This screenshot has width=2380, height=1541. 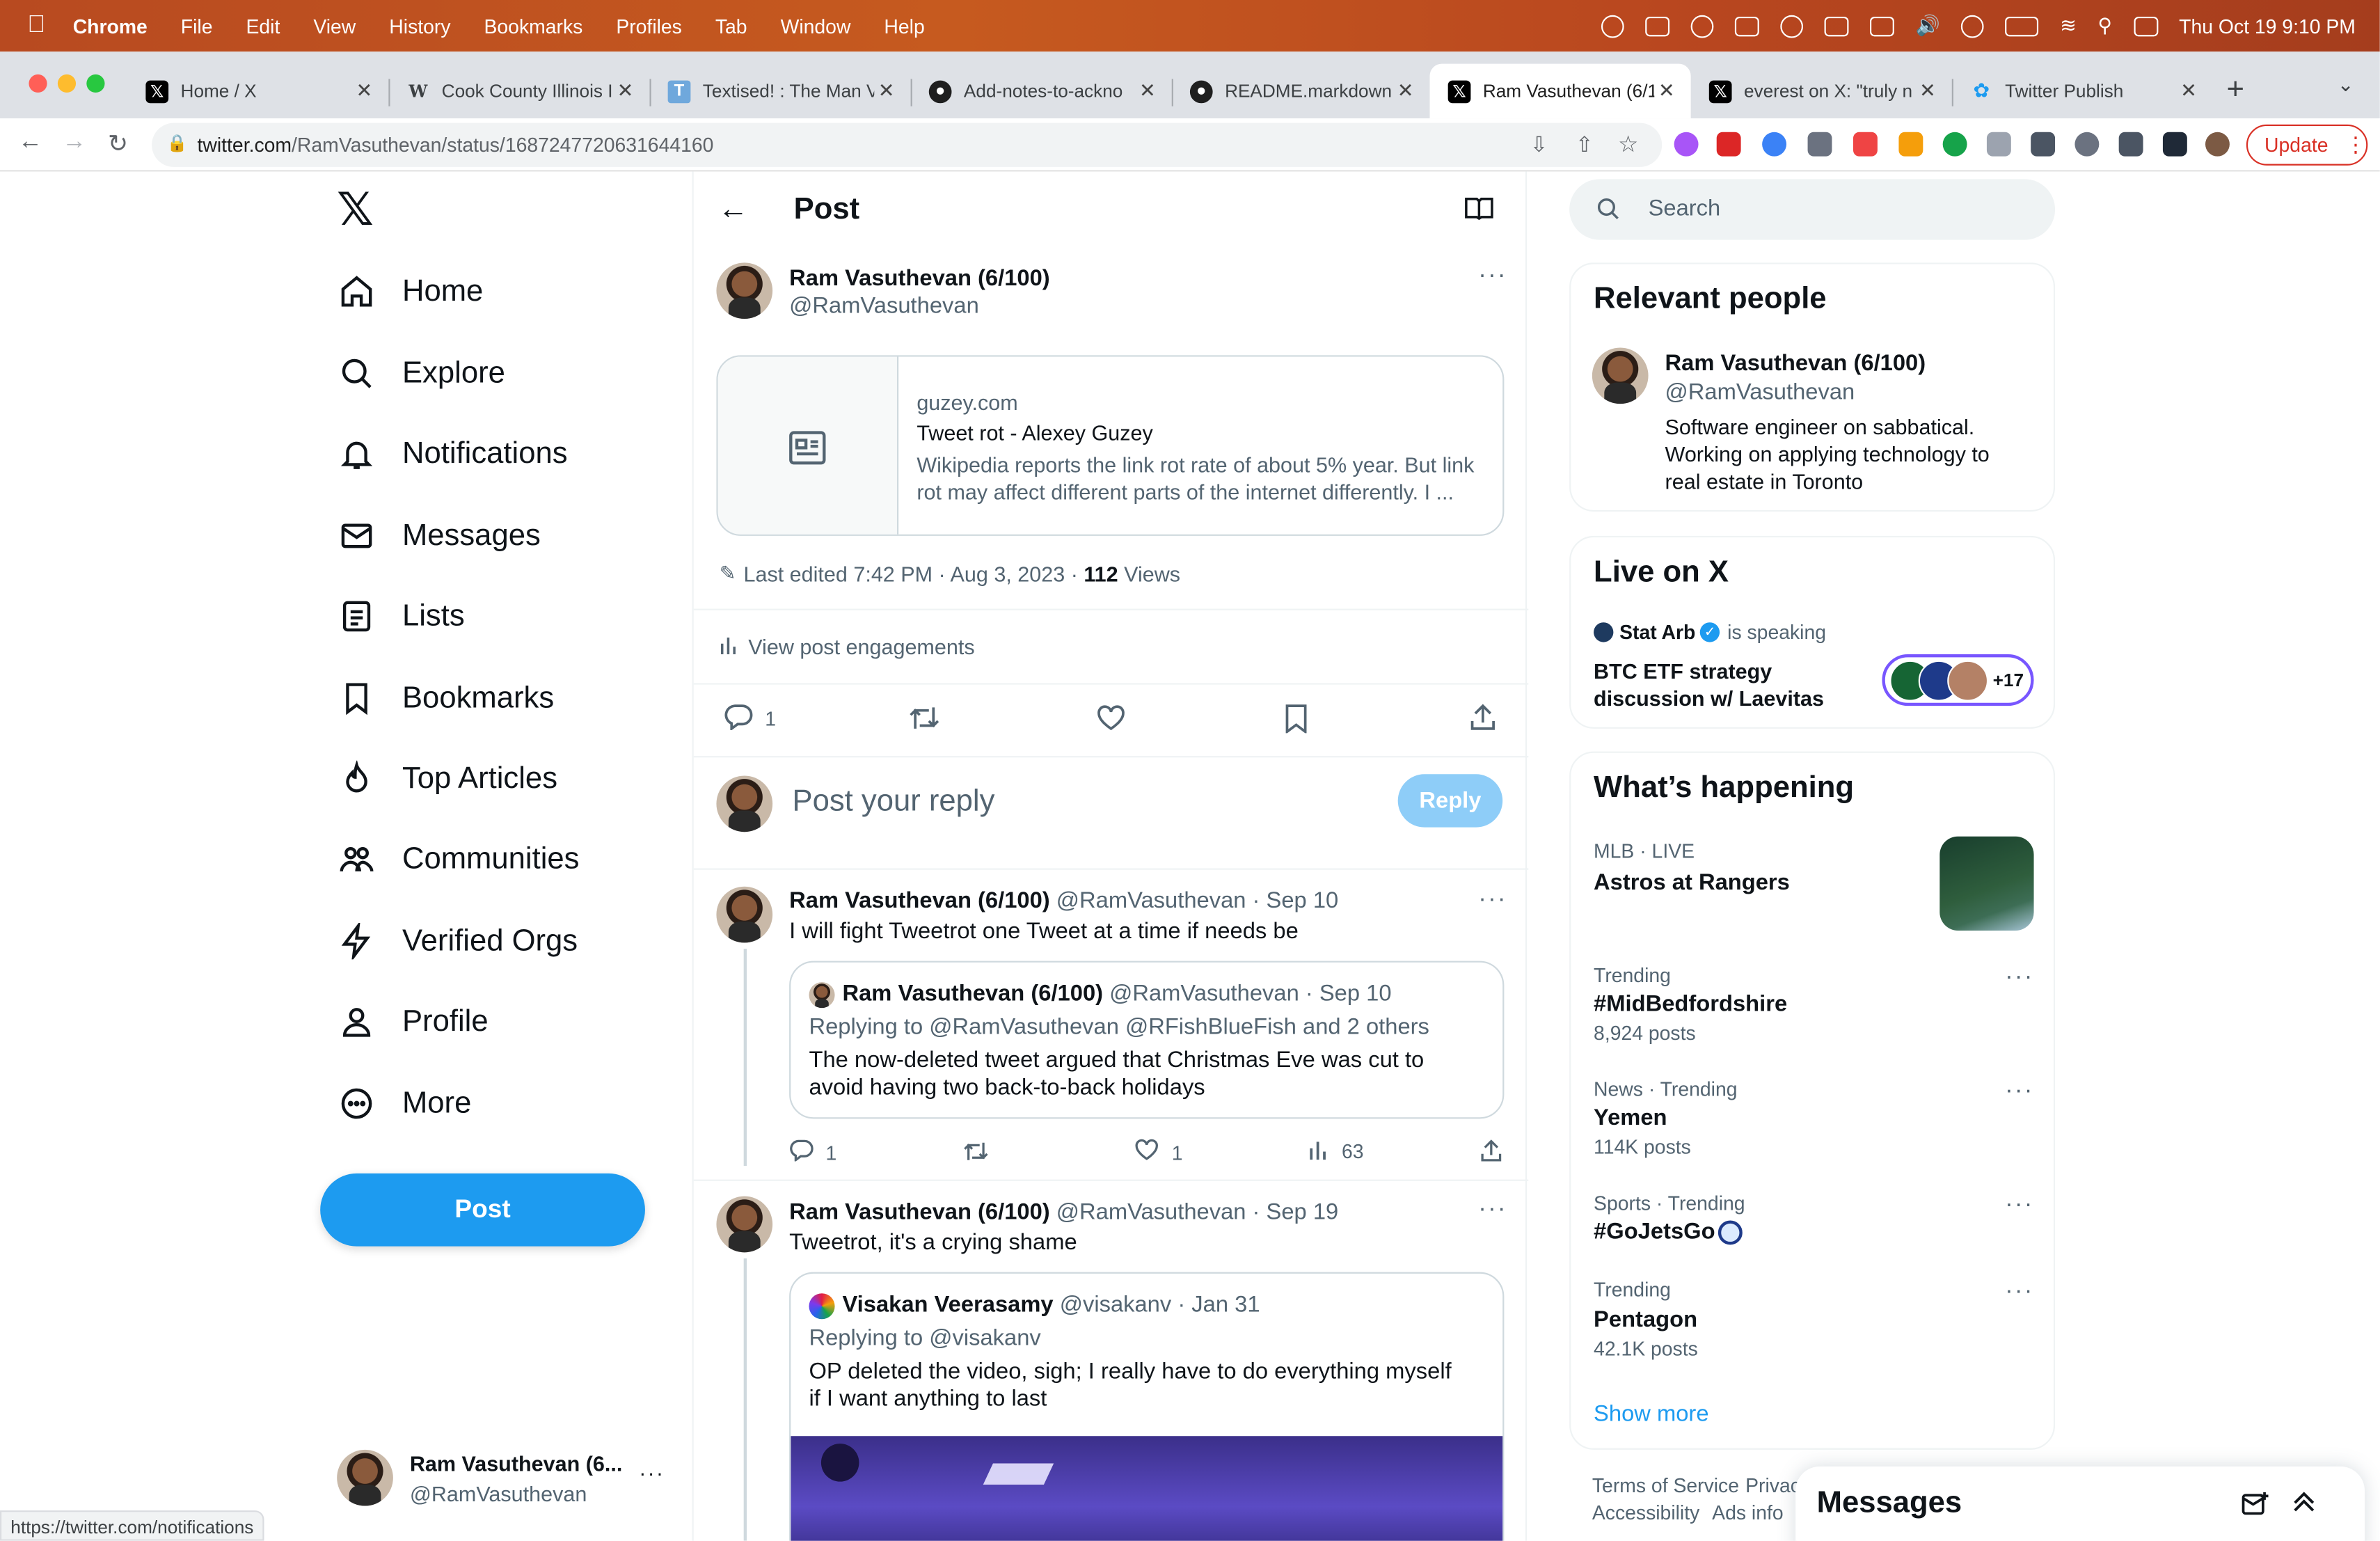 What do you see at coordinates (1112, 1027) in the screenshot?
I see `replying-handles: @RamVasuthevan @RFishBlueFish` at bounding box center [1112, 1027].